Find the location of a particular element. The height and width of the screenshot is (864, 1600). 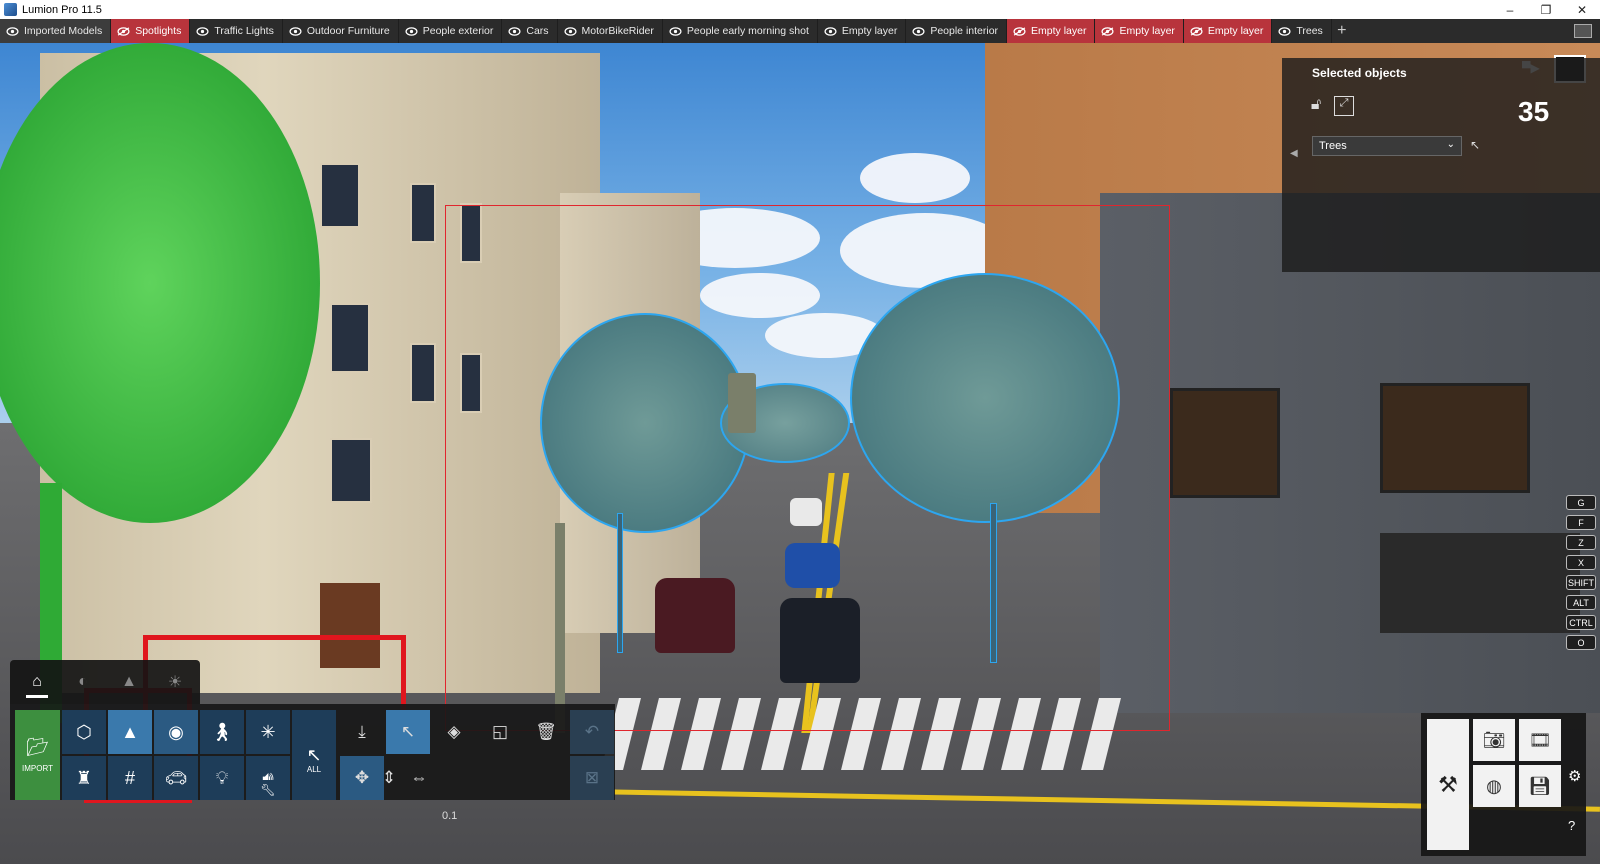

outdoor-icon: # is located at coordinates (130, 778).